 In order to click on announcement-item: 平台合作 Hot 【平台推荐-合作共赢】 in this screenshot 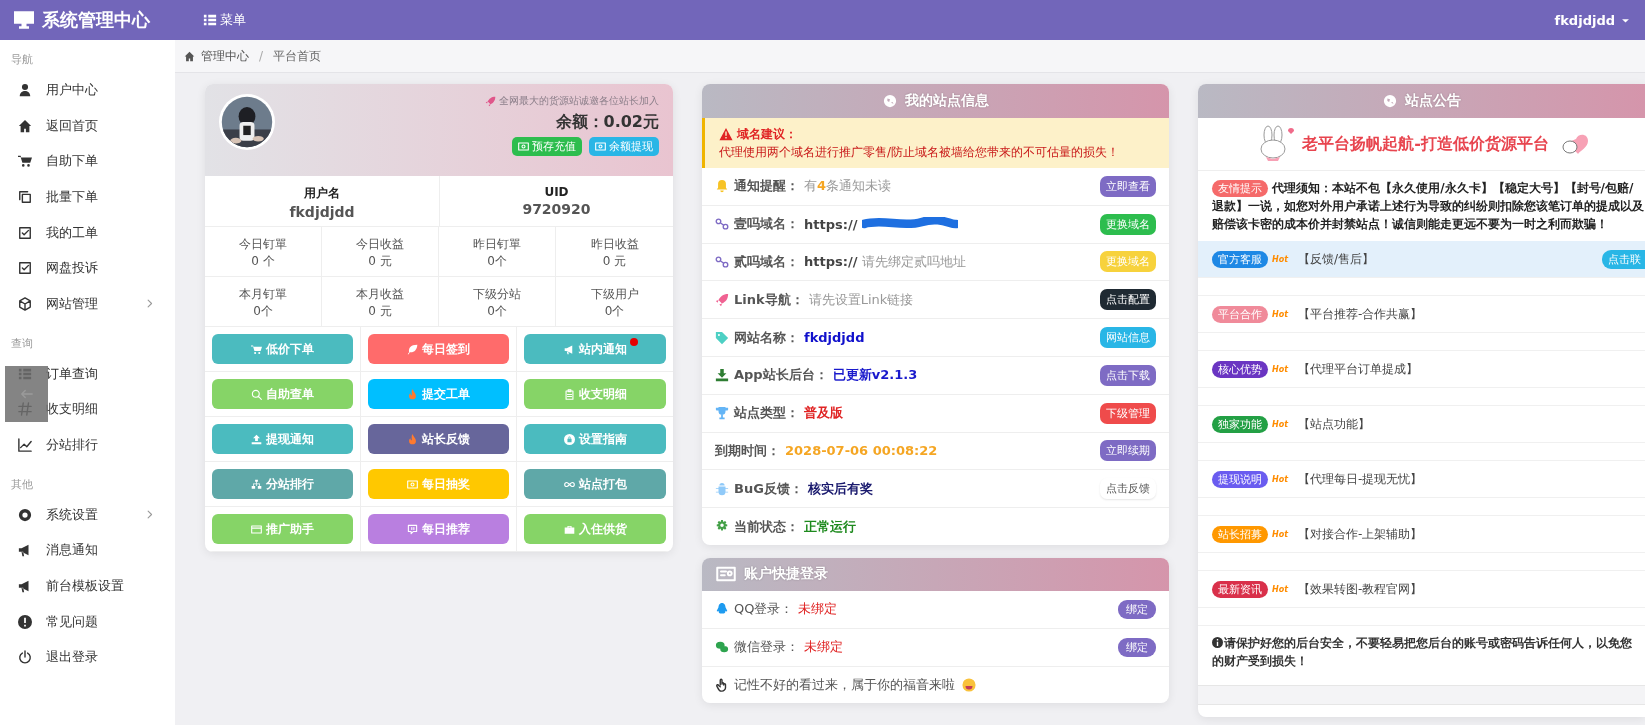, I will do `click(1421, 314)`.